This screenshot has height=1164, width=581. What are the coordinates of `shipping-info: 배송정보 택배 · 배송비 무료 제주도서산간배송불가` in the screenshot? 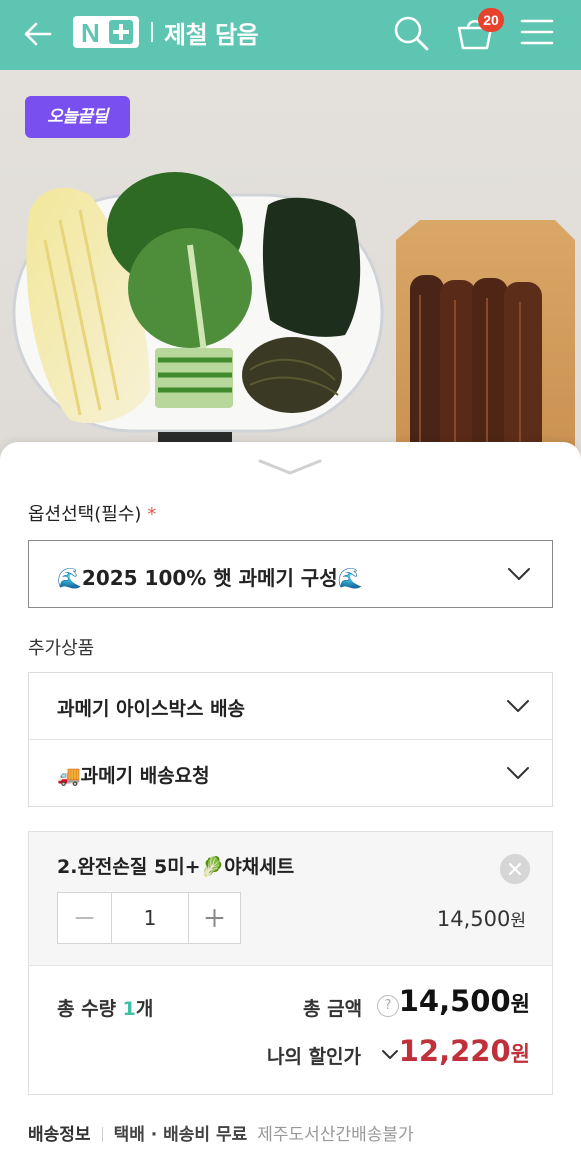 It's located at (221, 1132).